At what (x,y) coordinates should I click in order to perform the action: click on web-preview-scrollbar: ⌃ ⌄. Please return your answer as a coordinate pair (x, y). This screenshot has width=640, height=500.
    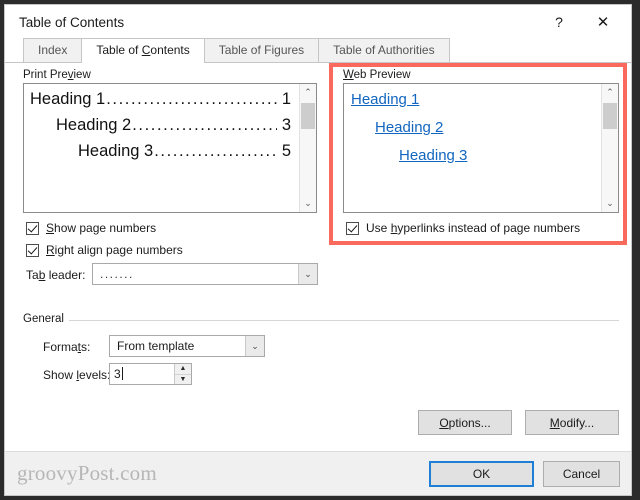
    Looking at the image, I should click on (609, 148).